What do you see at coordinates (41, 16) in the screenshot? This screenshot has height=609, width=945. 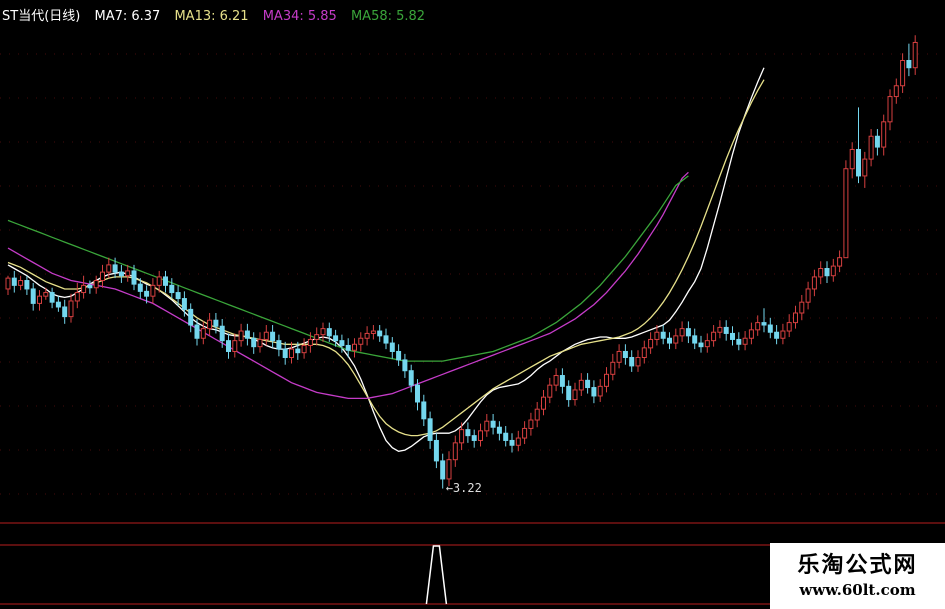 I see `legend-title: ST当代(日线)` at bounding box center [41, 16].